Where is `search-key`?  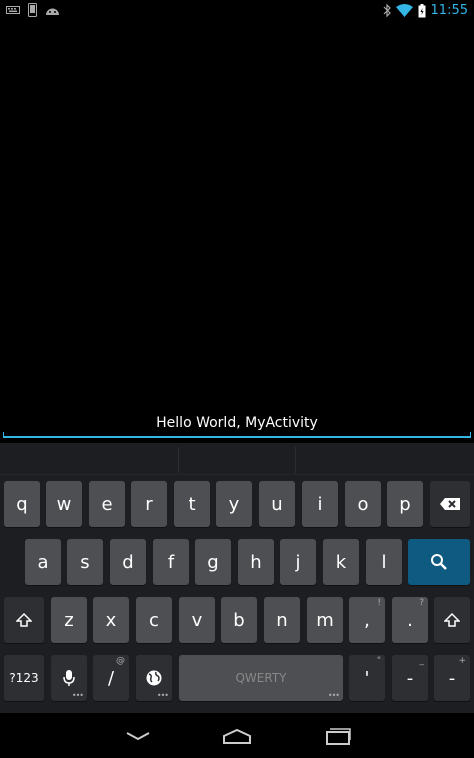
search-key is located at coordinates (439, 562).